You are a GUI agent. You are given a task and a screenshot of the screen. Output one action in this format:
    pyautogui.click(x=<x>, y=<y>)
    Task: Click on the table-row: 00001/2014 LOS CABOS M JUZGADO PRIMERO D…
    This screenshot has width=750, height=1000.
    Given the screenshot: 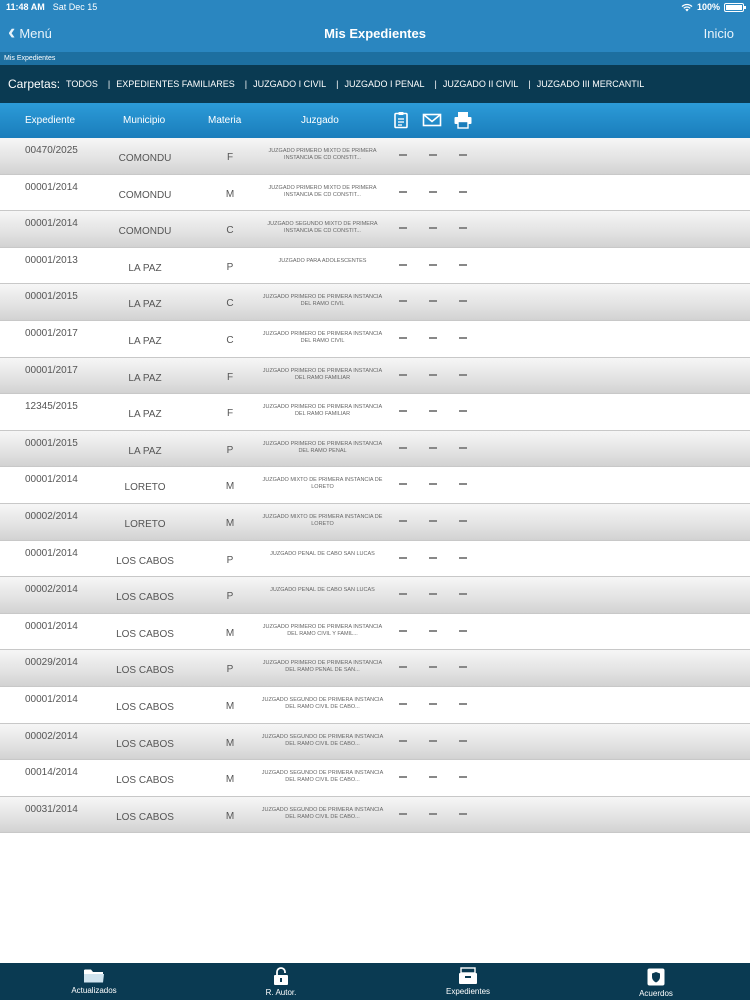 What is the action you would take?
    pyautogui.click(x=375, y=632)
    